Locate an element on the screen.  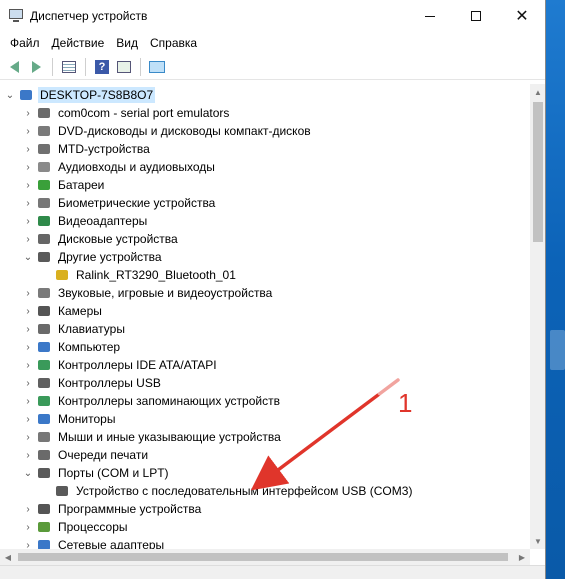
tree-item-label: DVD-дисководы и дисководы компакт-дисков is located at coordinates (184, 131).